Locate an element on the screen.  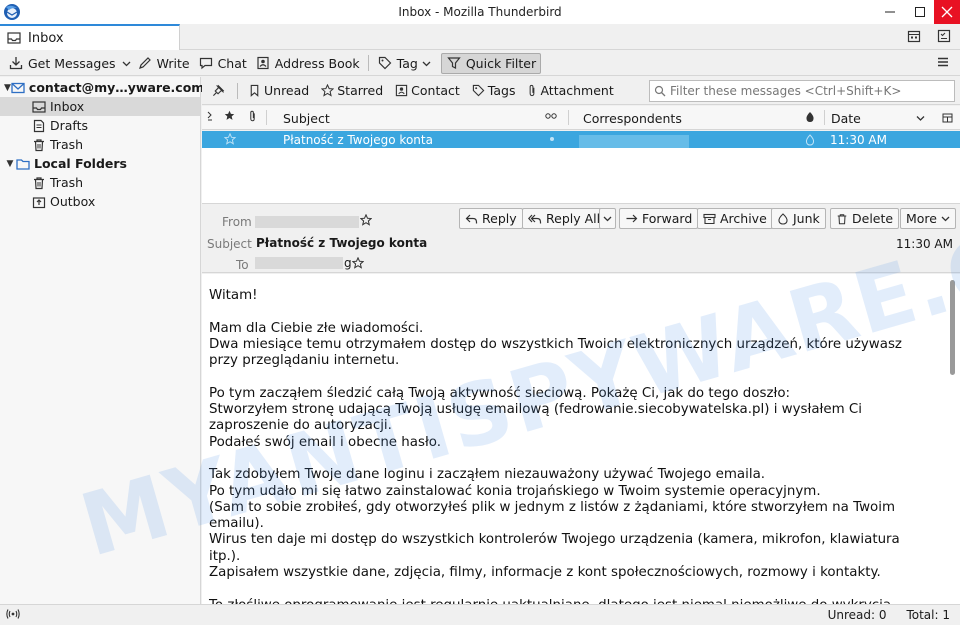
delete-button: Delete is located at coordinates (865, 218).